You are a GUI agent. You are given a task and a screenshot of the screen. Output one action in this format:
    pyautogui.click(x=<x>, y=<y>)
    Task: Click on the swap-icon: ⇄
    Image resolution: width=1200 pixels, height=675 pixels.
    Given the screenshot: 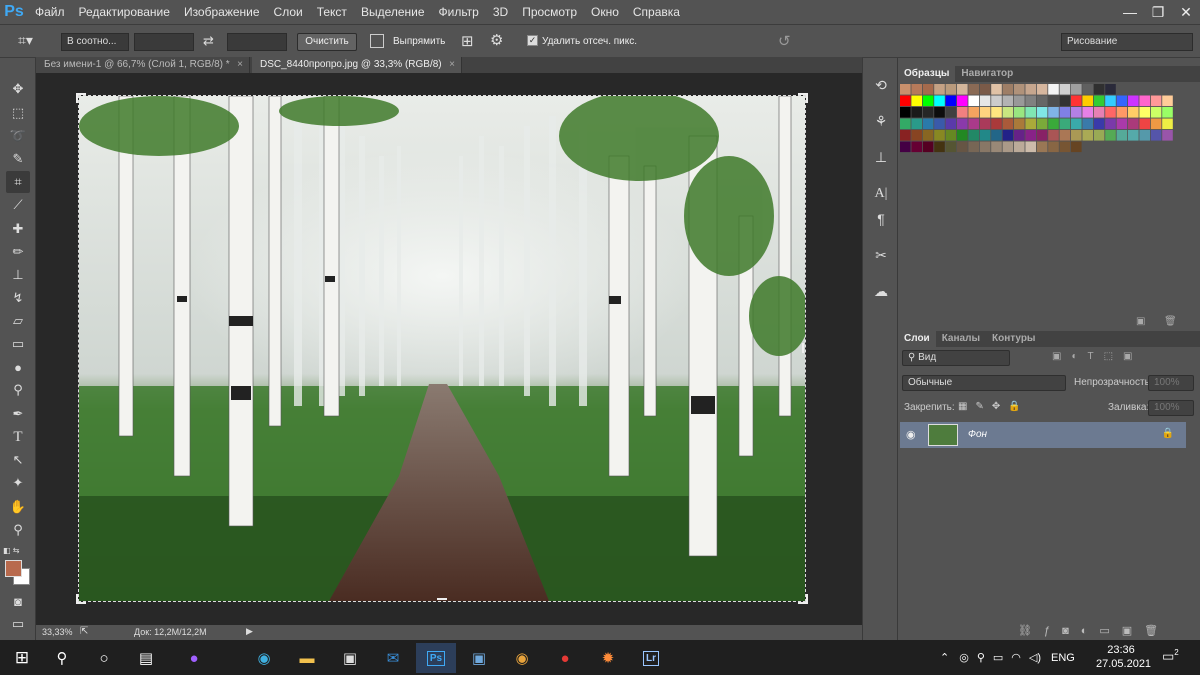 What is the action you would take?
    pyautogui.click(x=208, y=41)
    